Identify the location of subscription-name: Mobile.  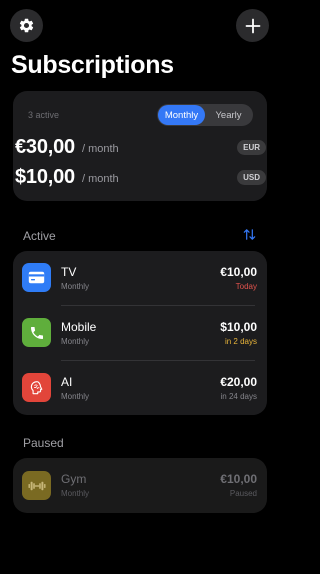
(79, 327).